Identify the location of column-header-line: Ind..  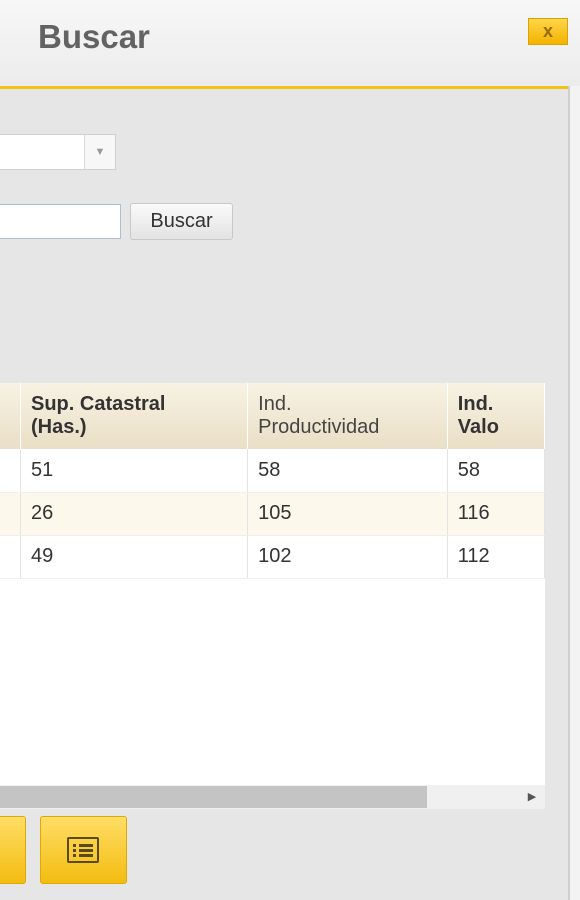
(275, 404).